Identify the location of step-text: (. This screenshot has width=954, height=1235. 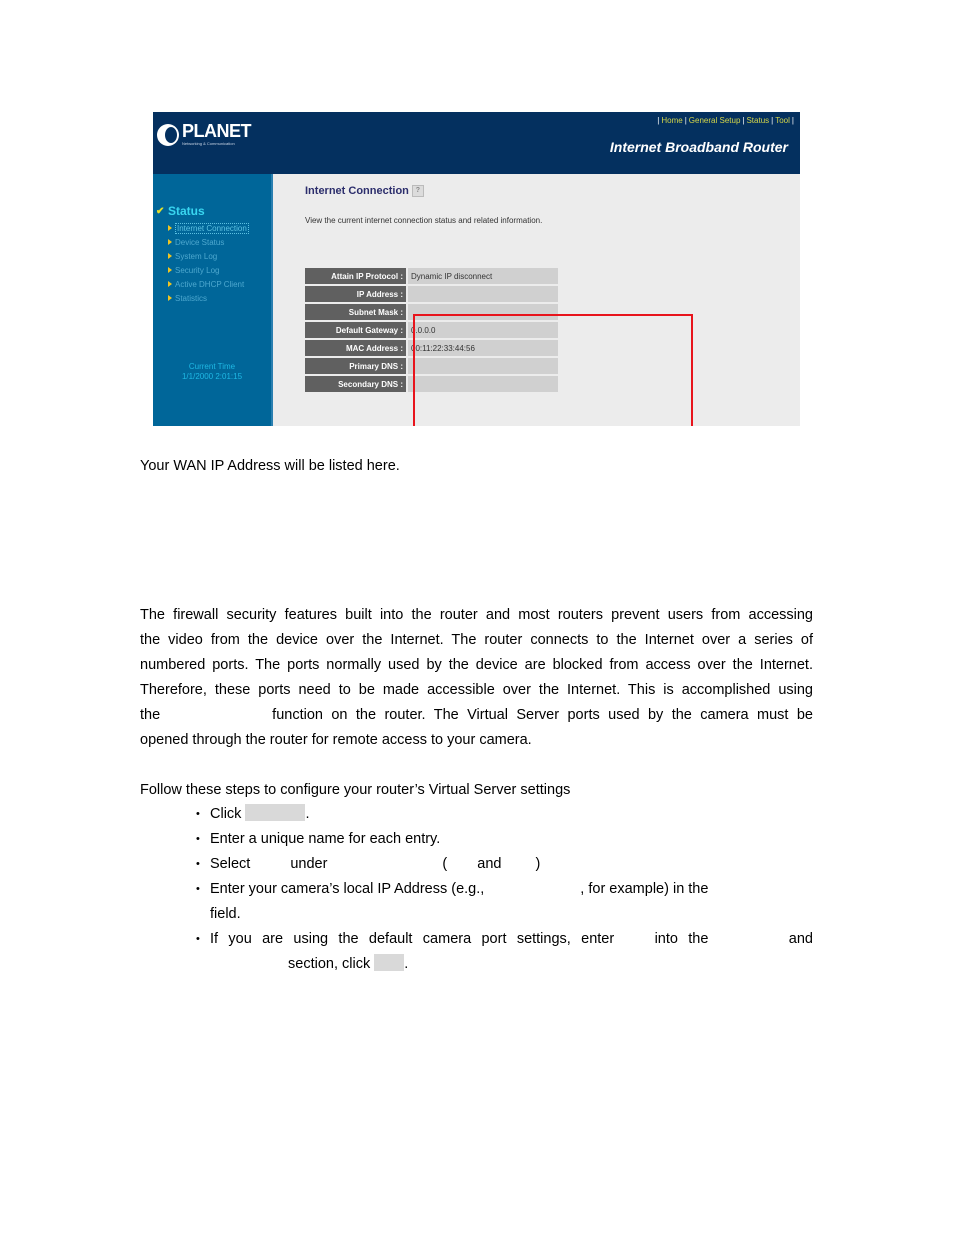
(445, 864).